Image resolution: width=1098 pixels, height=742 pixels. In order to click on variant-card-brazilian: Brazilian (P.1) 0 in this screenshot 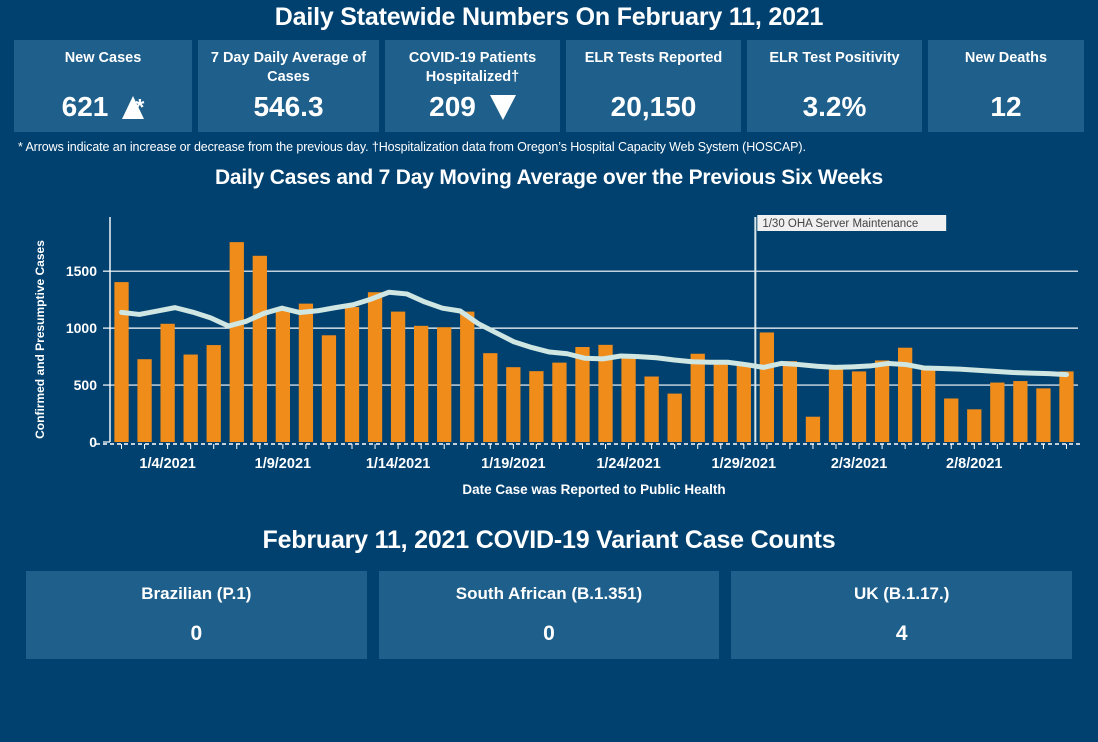, I will do `click(196, 615)`.